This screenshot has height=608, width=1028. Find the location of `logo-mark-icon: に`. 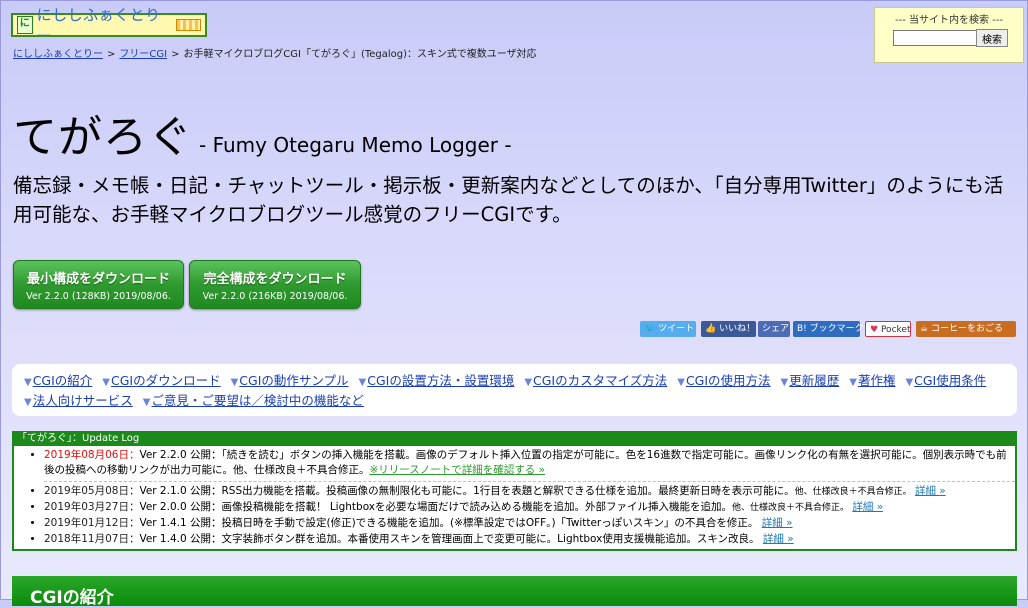

logo-mark-icon: に is located at coordinates (25, 25).